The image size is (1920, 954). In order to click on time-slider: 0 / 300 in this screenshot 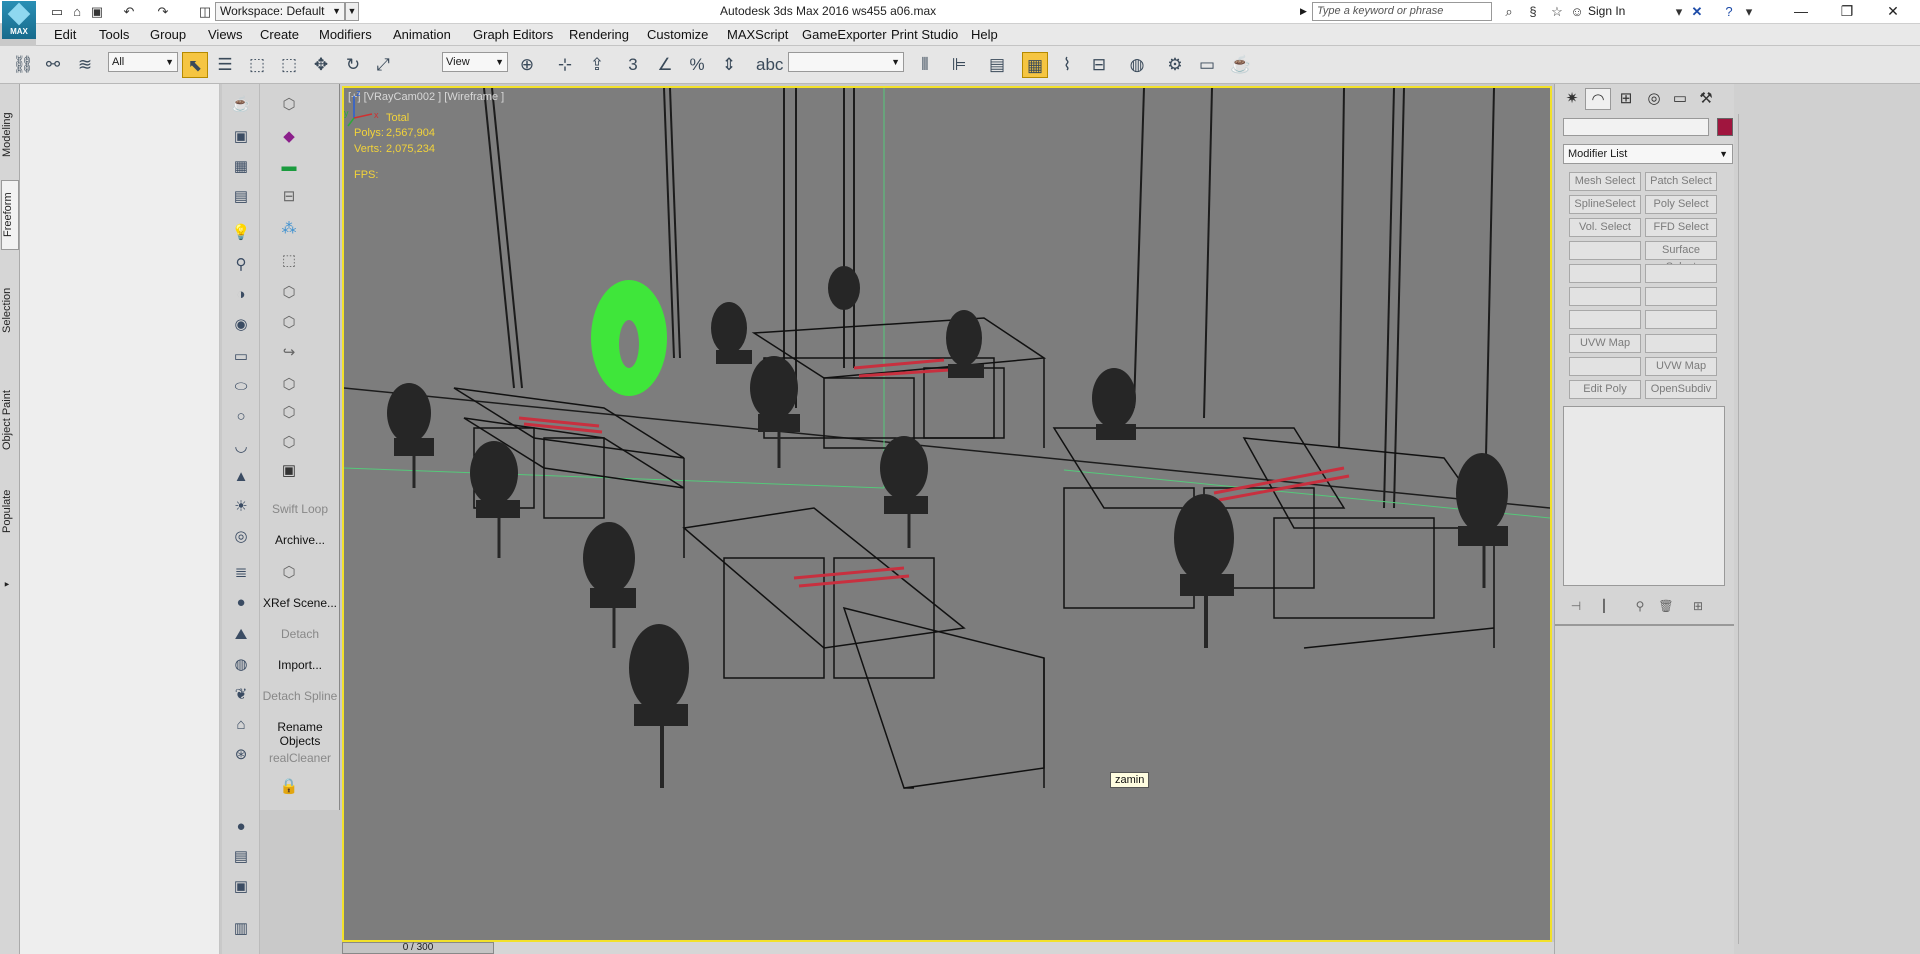, I will do `click(418, 948)`.